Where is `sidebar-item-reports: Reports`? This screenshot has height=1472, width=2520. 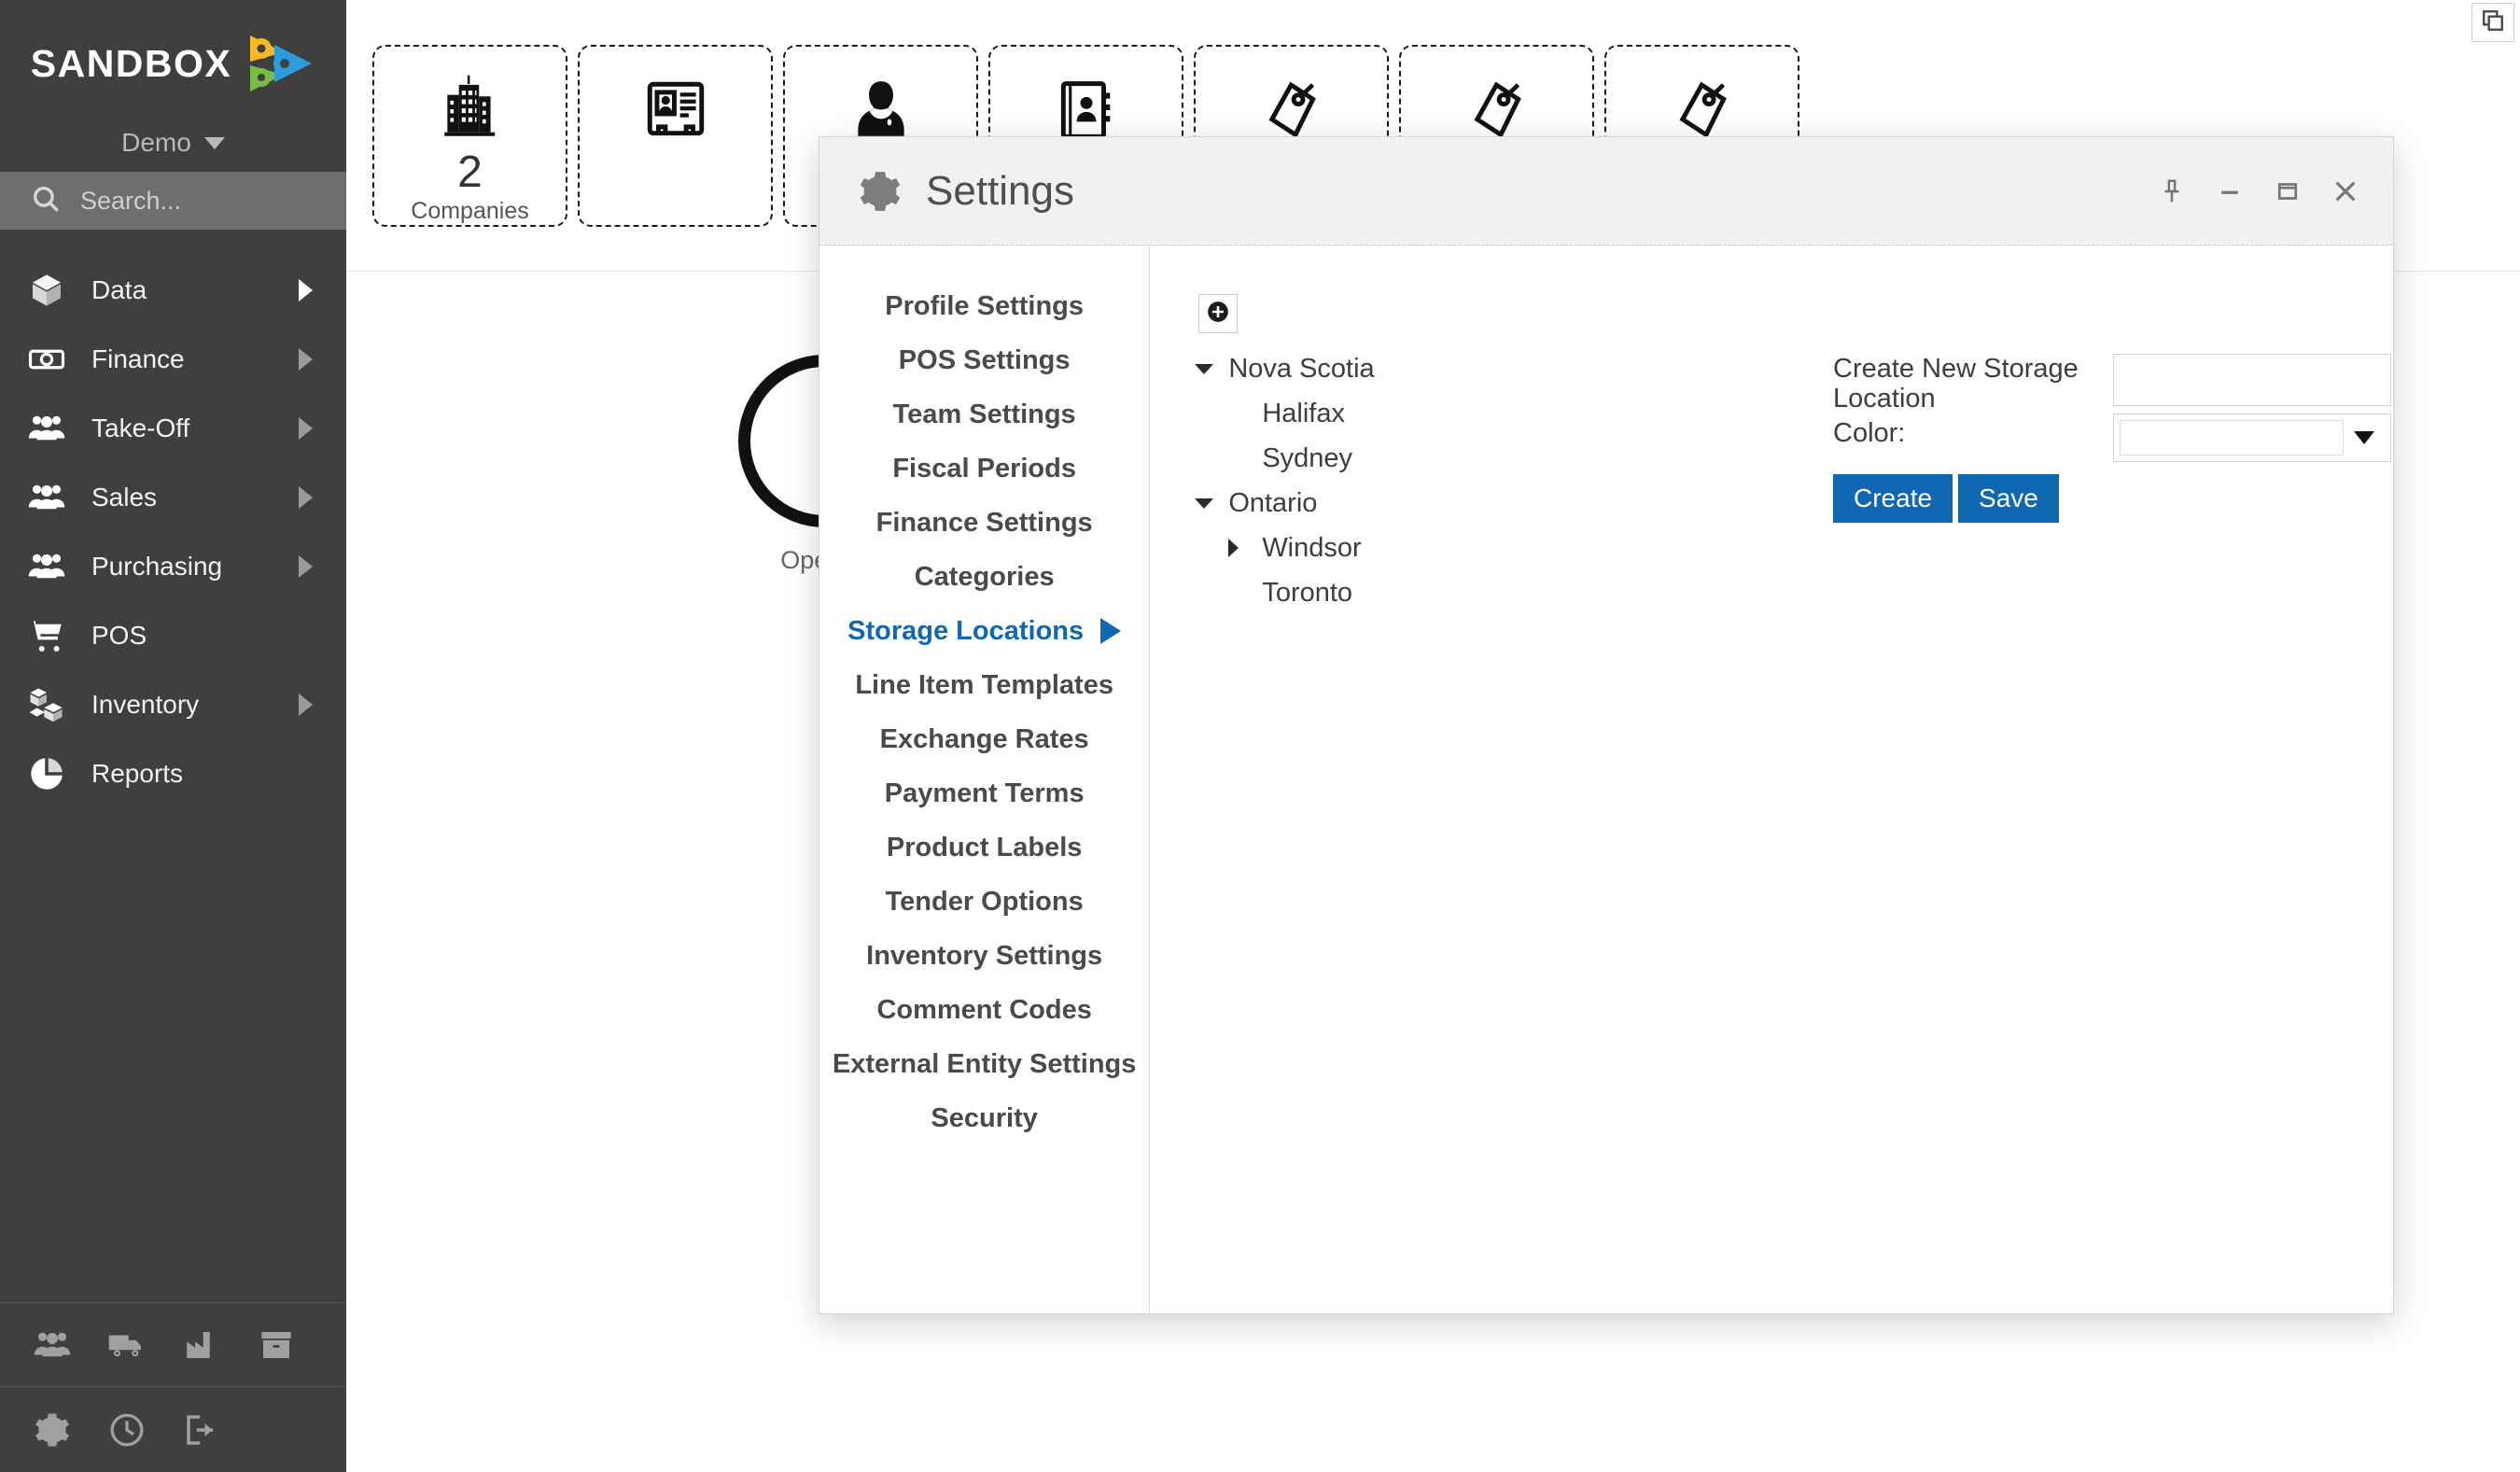 sidebar-item-reports: Reports is located at coordinates (173, 773).